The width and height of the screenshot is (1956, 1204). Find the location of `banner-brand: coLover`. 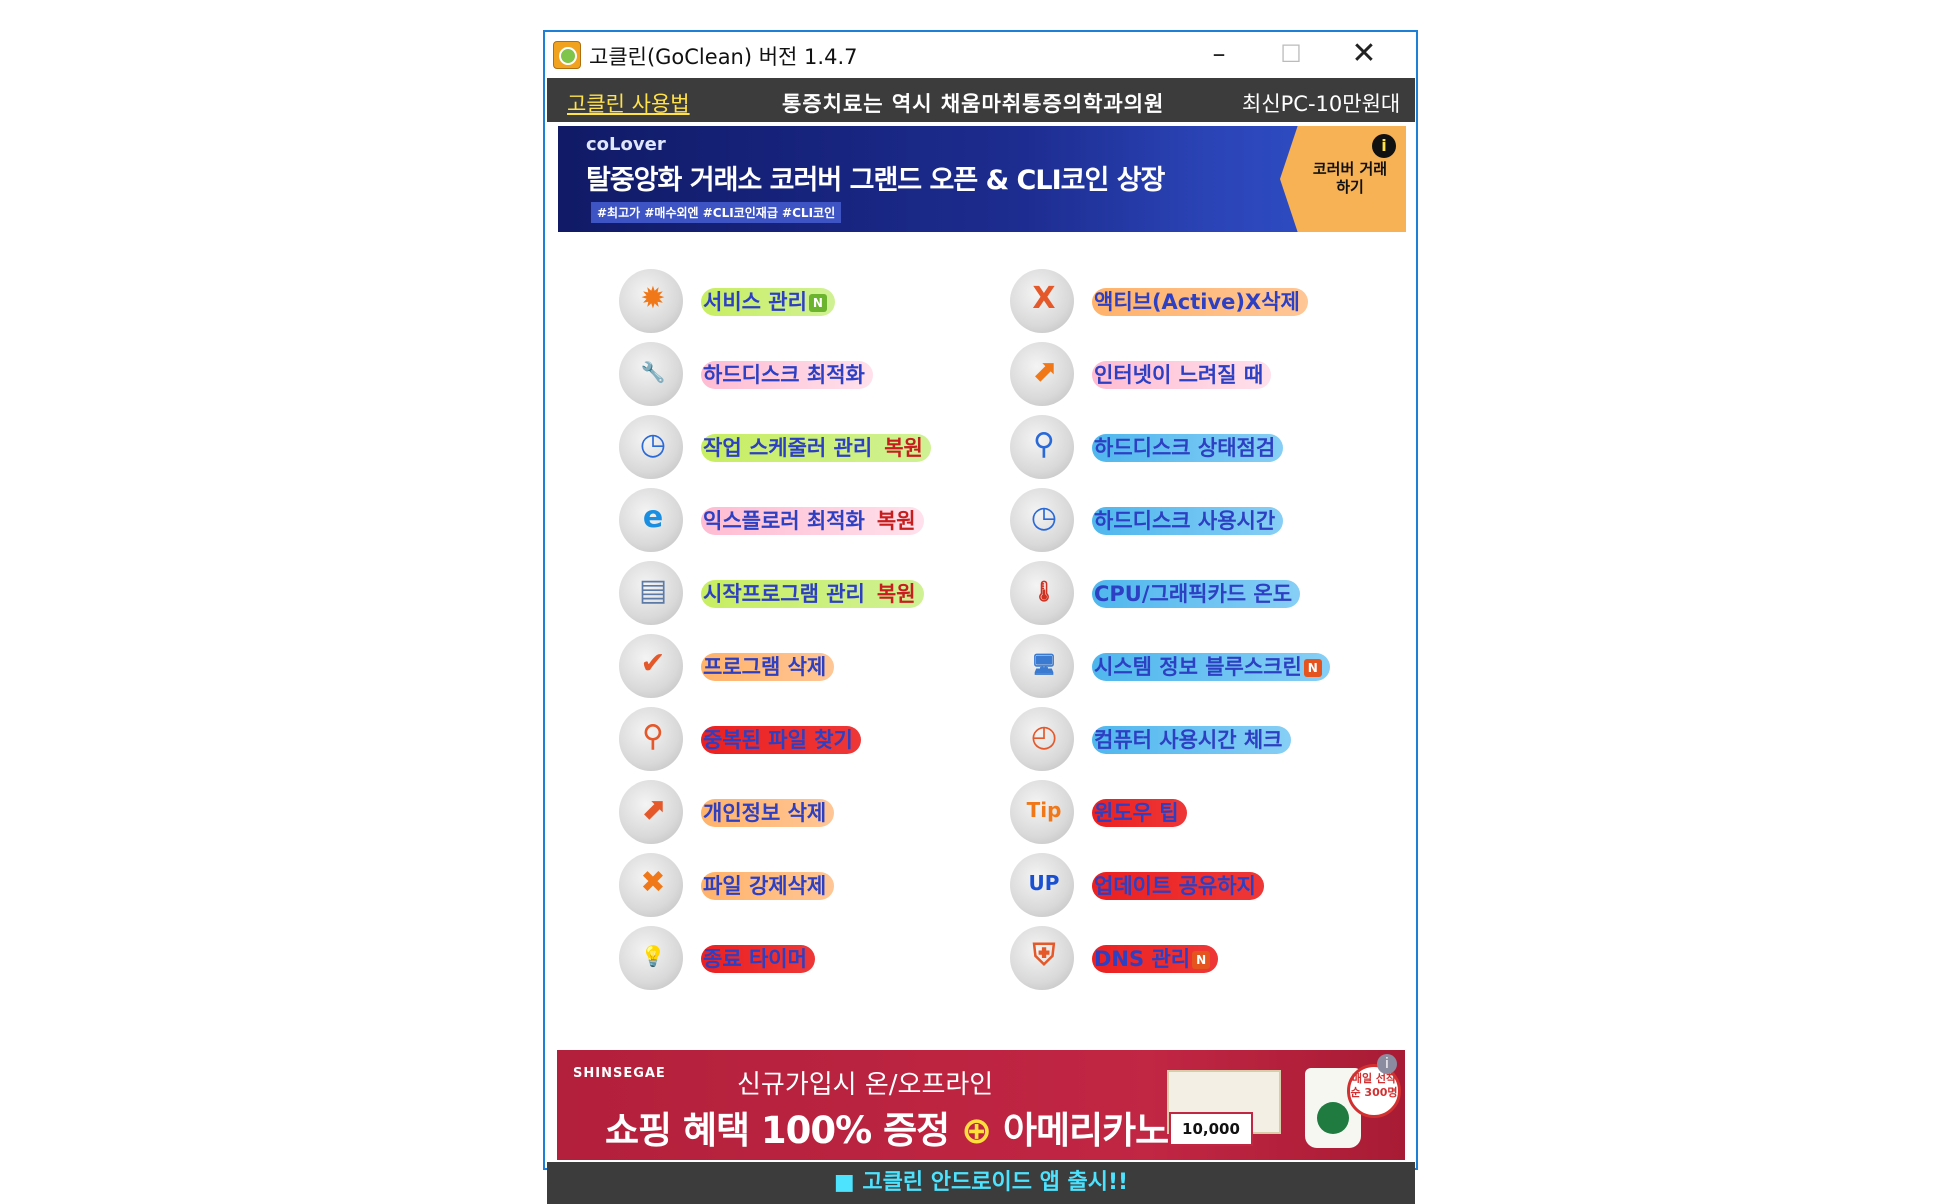

banner-brand: coLover is located at coordinates (626, 144).